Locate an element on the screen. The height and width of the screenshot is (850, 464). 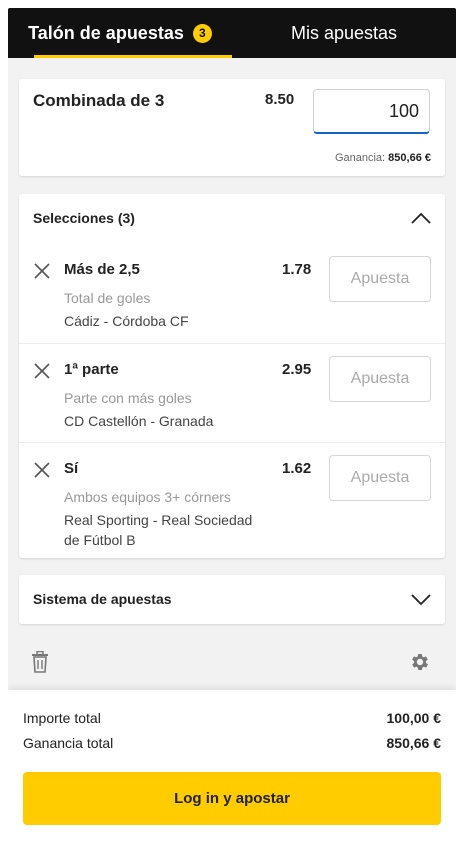
selection-pick: Sí is located at coordinates (71, 468).